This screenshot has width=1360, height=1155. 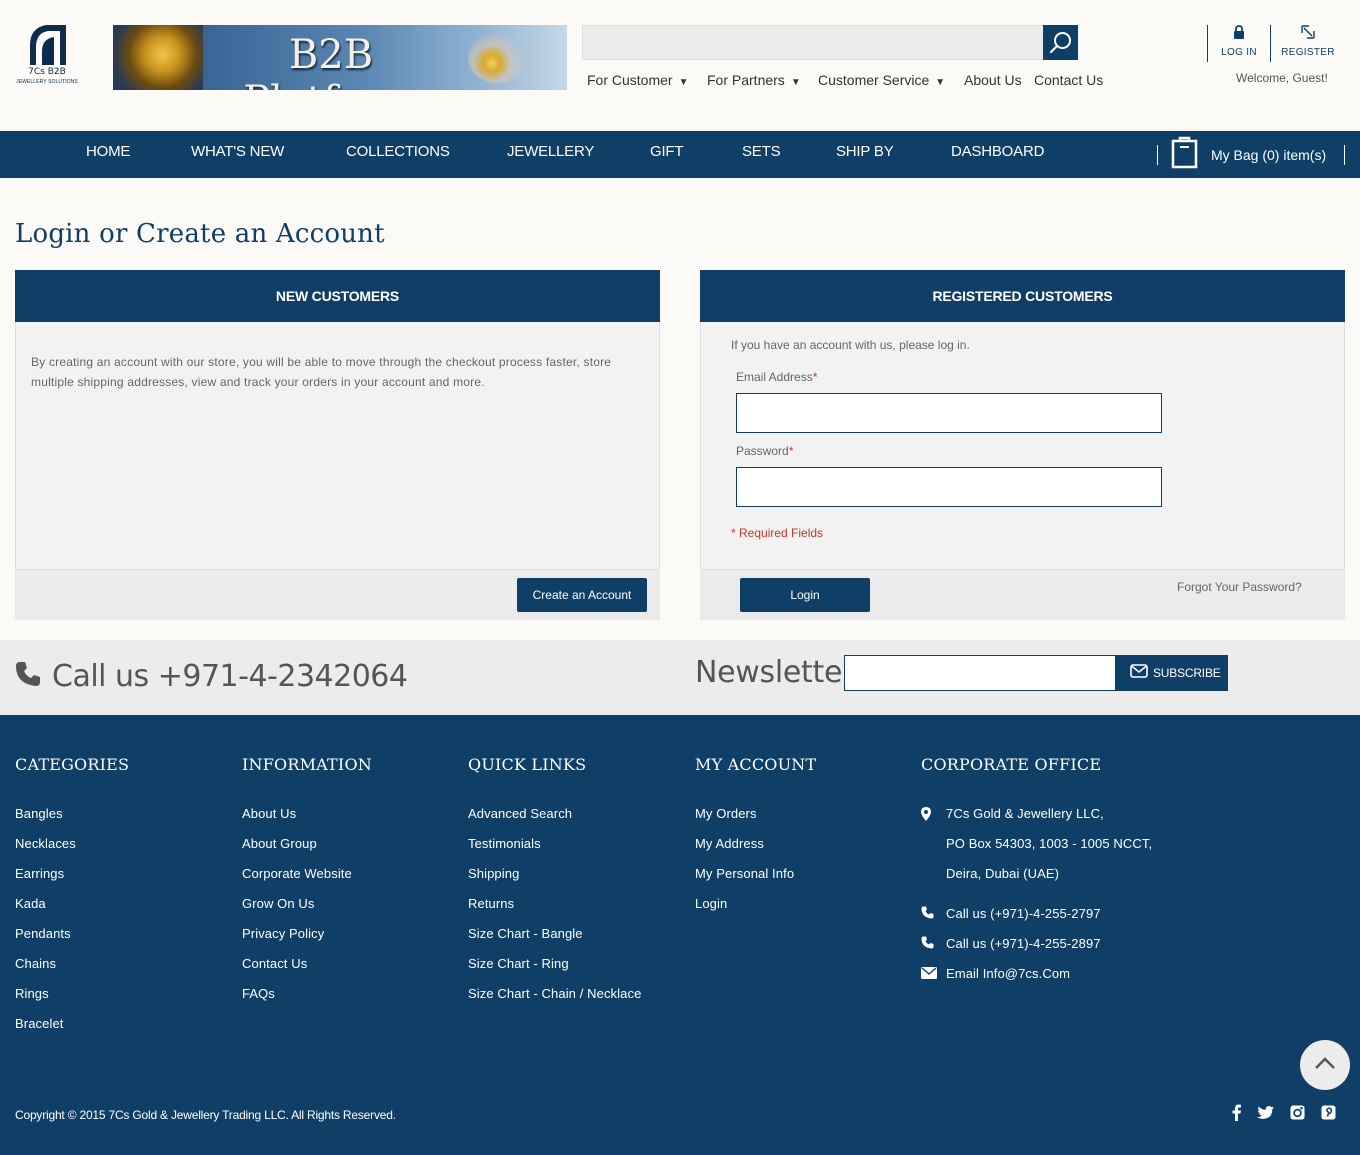 What do you see at coordinates (755, 881) in the screenshot?
I see `footer-link: My Personal Info` at bounding box center [755, 881].